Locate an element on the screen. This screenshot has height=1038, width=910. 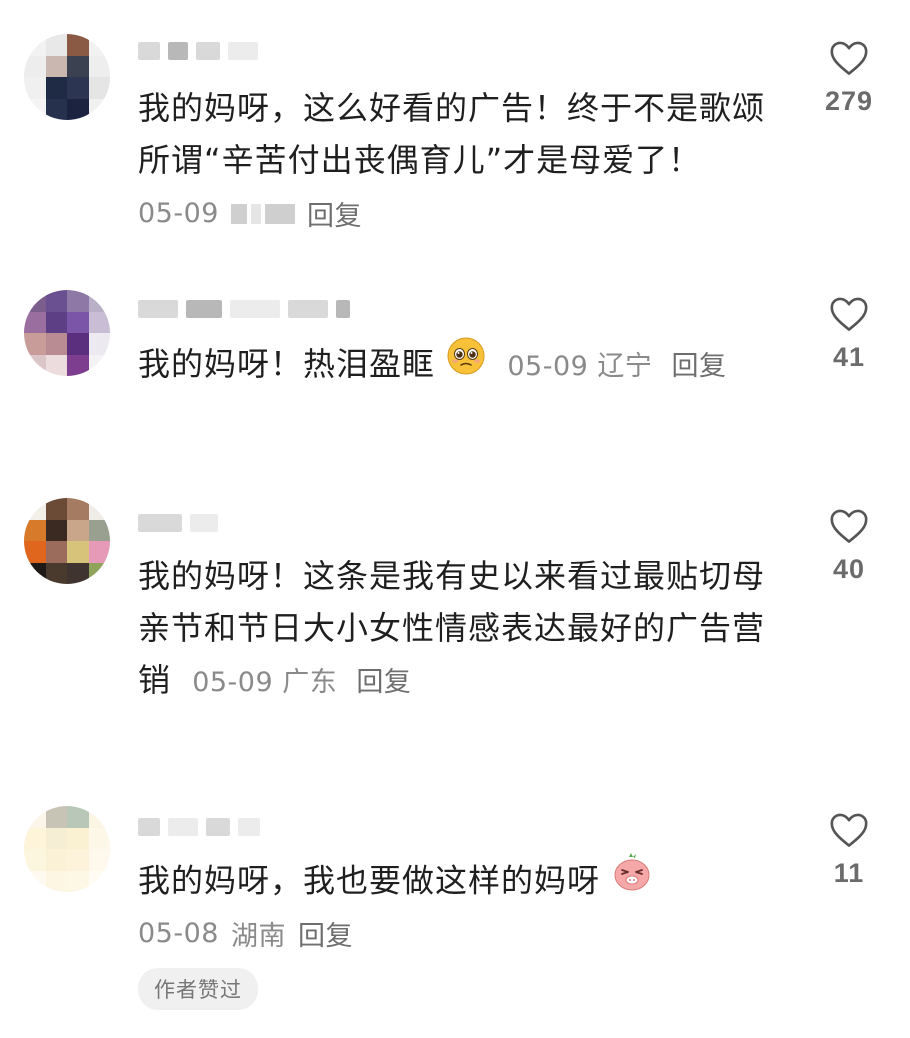
comment-text: 我的妈呀，我也要做这样的妈呀 is located at coordinates (453, 881).